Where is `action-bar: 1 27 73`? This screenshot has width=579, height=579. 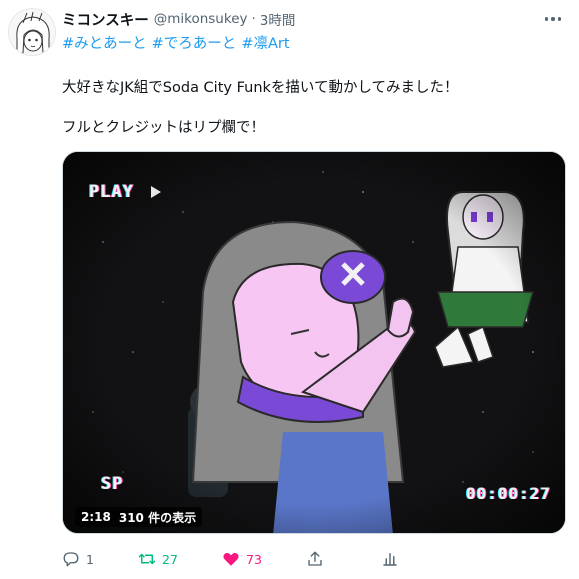
action-bar: 1 27 73 is located at coordinates (311, 559).